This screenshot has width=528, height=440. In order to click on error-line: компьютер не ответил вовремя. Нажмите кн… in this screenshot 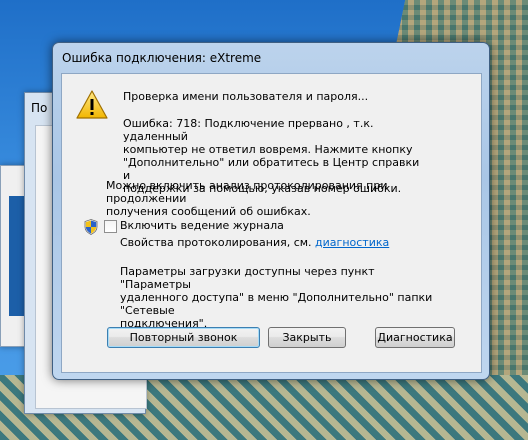, I will do `click(268, 149)`.